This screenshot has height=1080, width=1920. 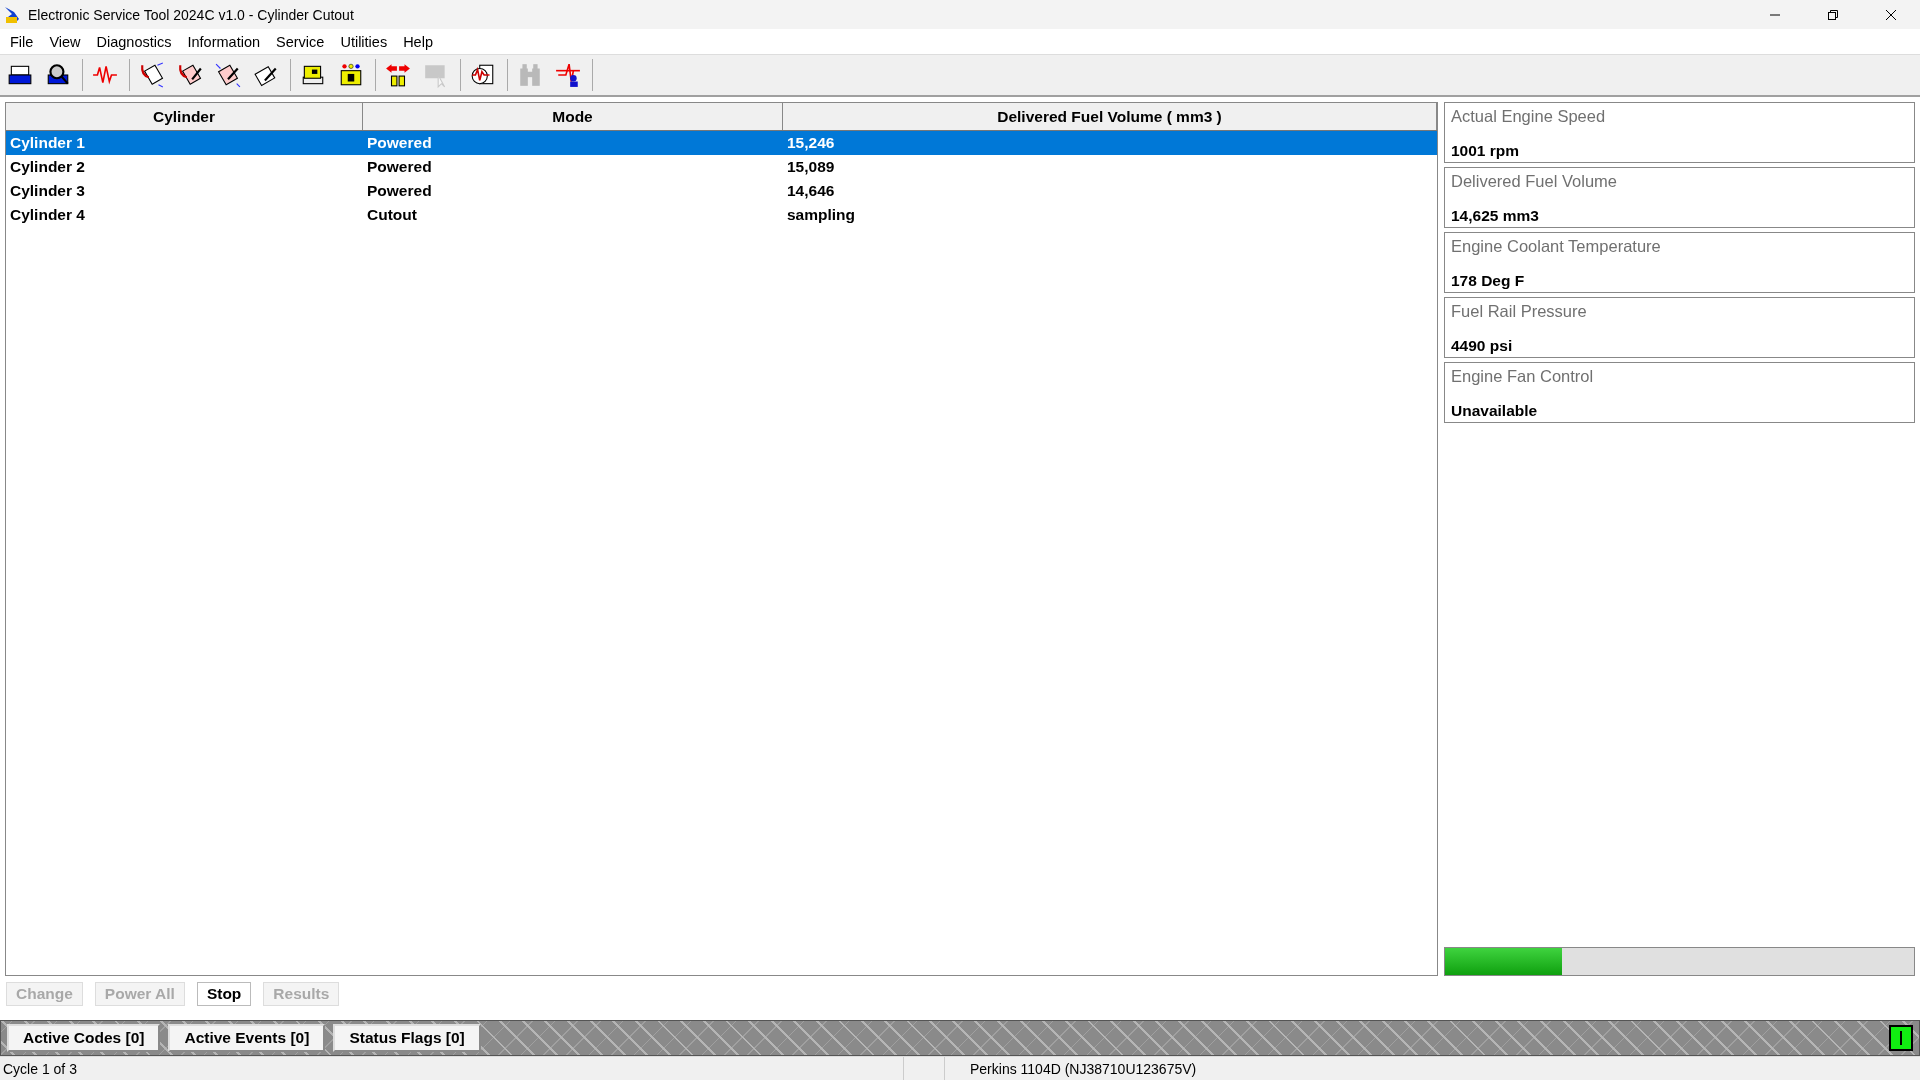 What do you see at coordinates (407, 1038) in the screenshot?
I see `status-tab: Status Flags [0]` at bounding box center [407, 1038].